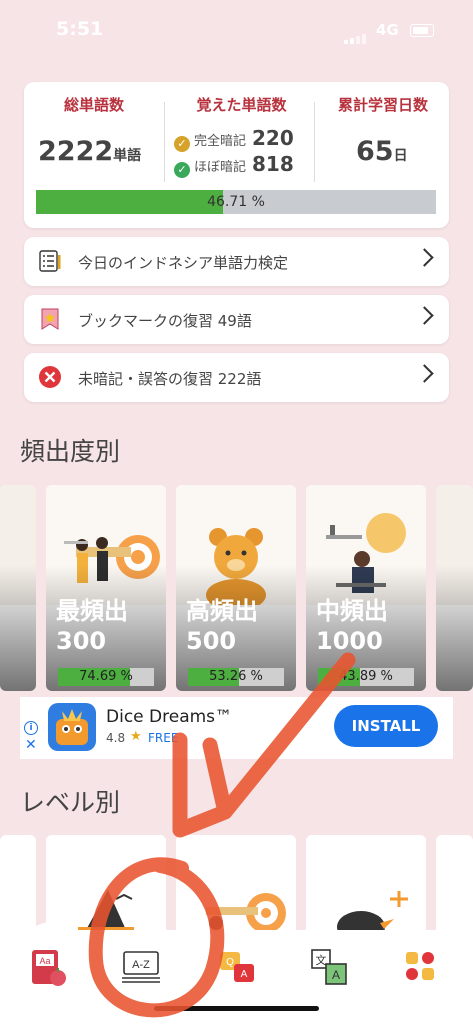  I want to click on card-progress-text: 43.89 %, so click(366, 676).